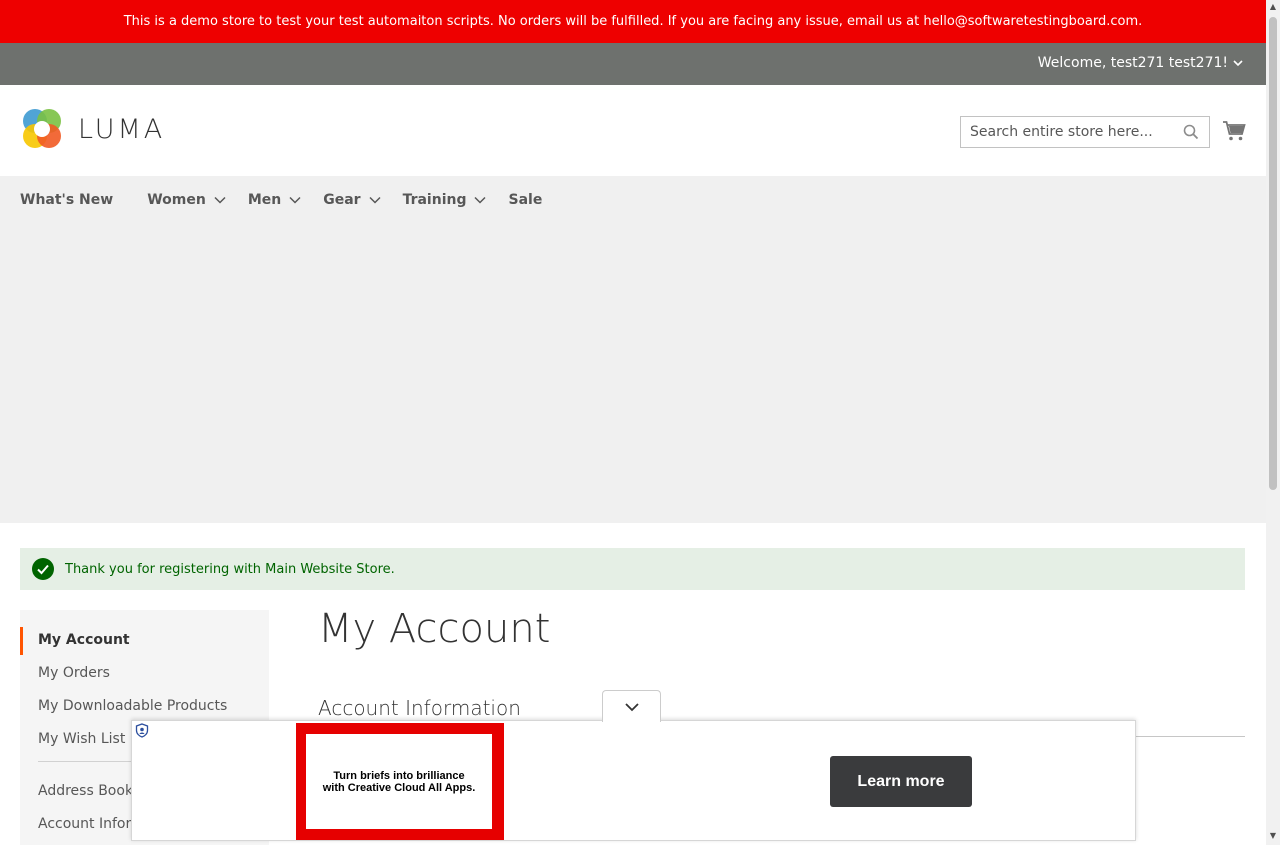 The height and width of the screenshot is (845, 1280). What do you see at coordinates (419, 708) in the screenshot?
I see `account-information-title: Account Information` at bounding box center [419, 708].